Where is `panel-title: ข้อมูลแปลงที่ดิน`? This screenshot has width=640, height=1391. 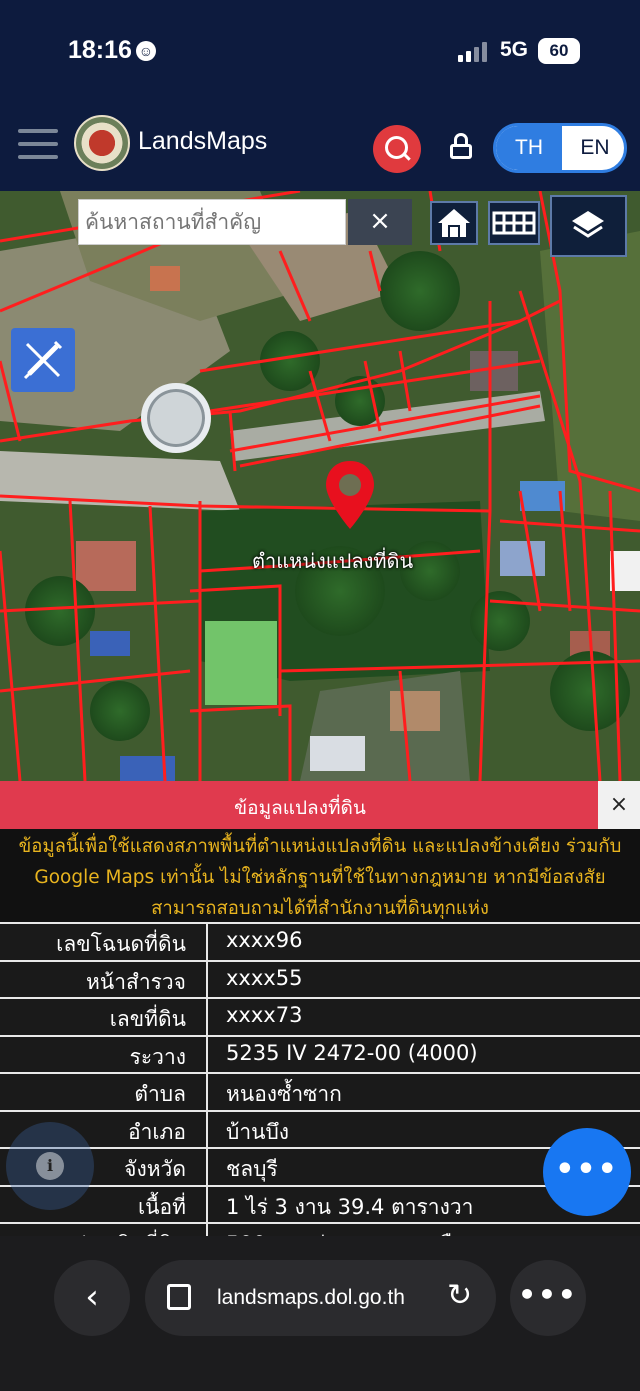
panel-title: ข้อมูลแปลงที่ดิน is located at coordinates (300, 808).